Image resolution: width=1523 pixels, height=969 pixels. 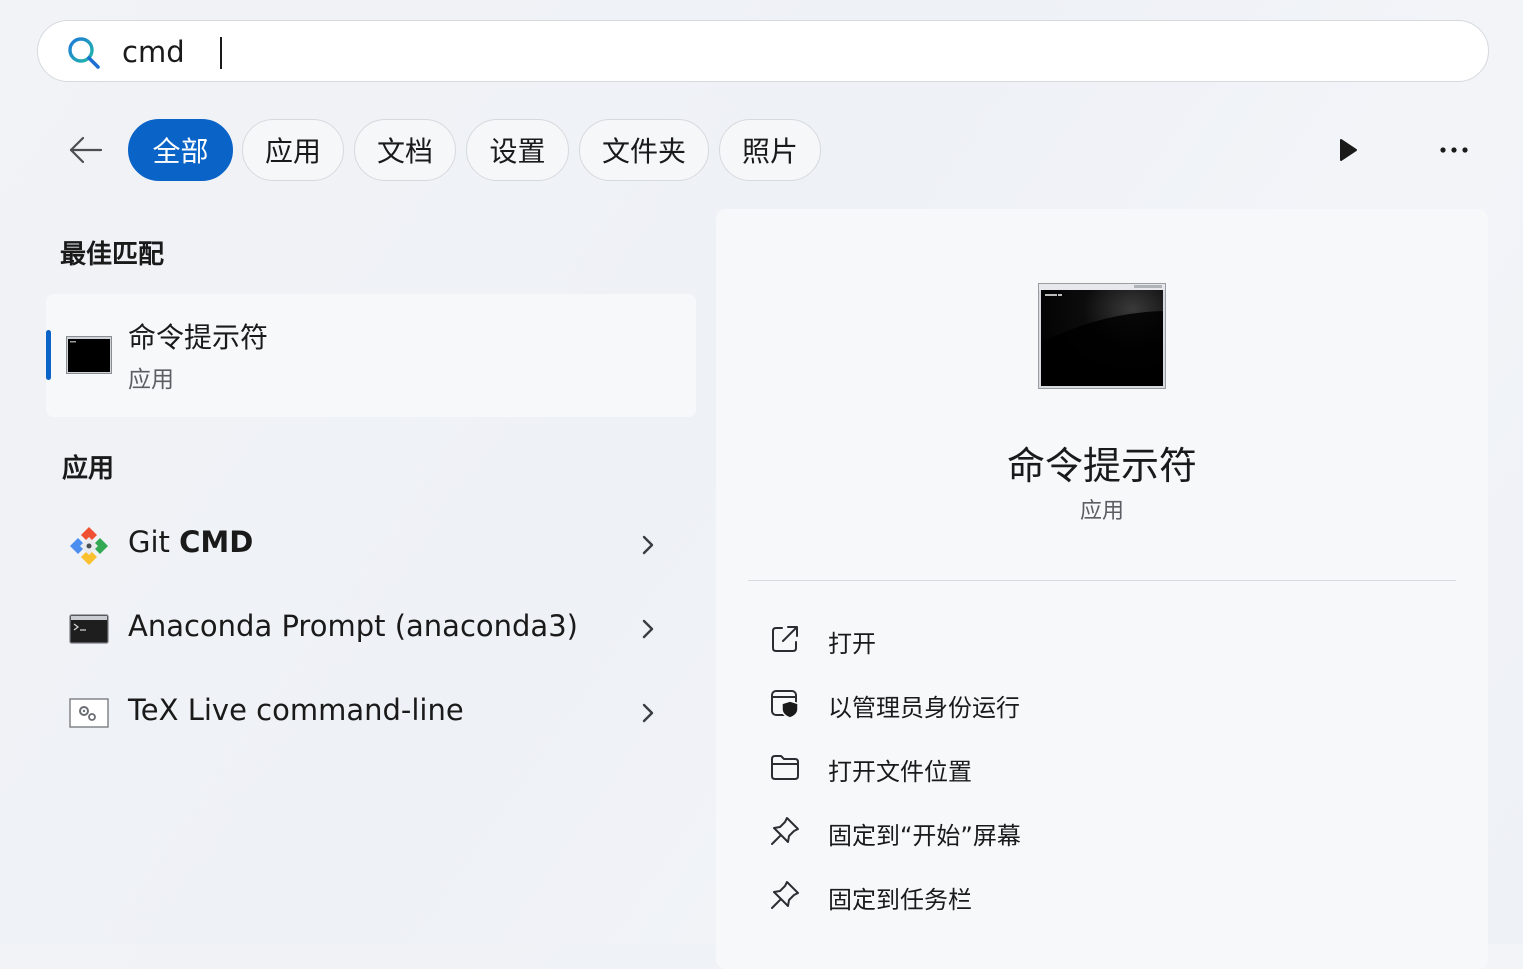 I want to click on action-run-as-admin: 以管理员身份运行, so click(x=1098, y=703).